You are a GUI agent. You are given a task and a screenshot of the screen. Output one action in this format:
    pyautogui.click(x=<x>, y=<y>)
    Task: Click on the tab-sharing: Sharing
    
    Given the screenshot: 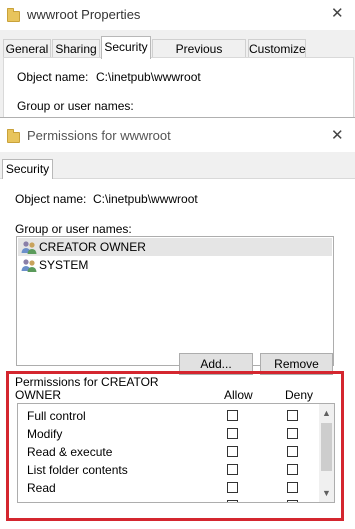 What is the action you would take?
    pyautogui.click(x=76, y=48)
    